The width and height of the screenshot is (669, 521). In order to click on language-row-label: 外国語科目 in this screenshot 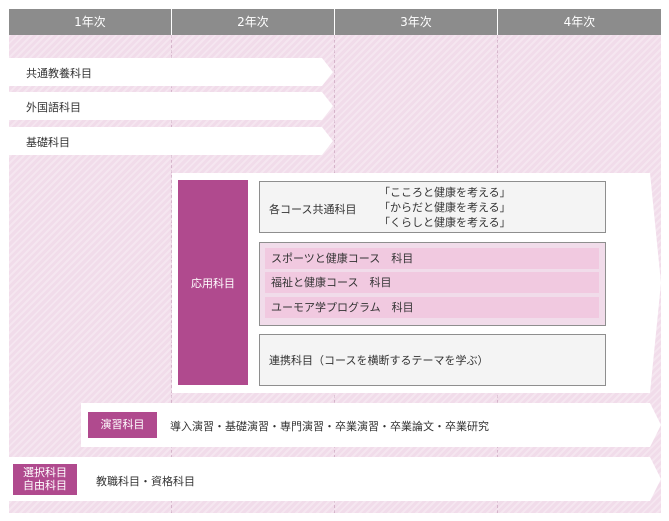, I will do `click(53, 107)`.